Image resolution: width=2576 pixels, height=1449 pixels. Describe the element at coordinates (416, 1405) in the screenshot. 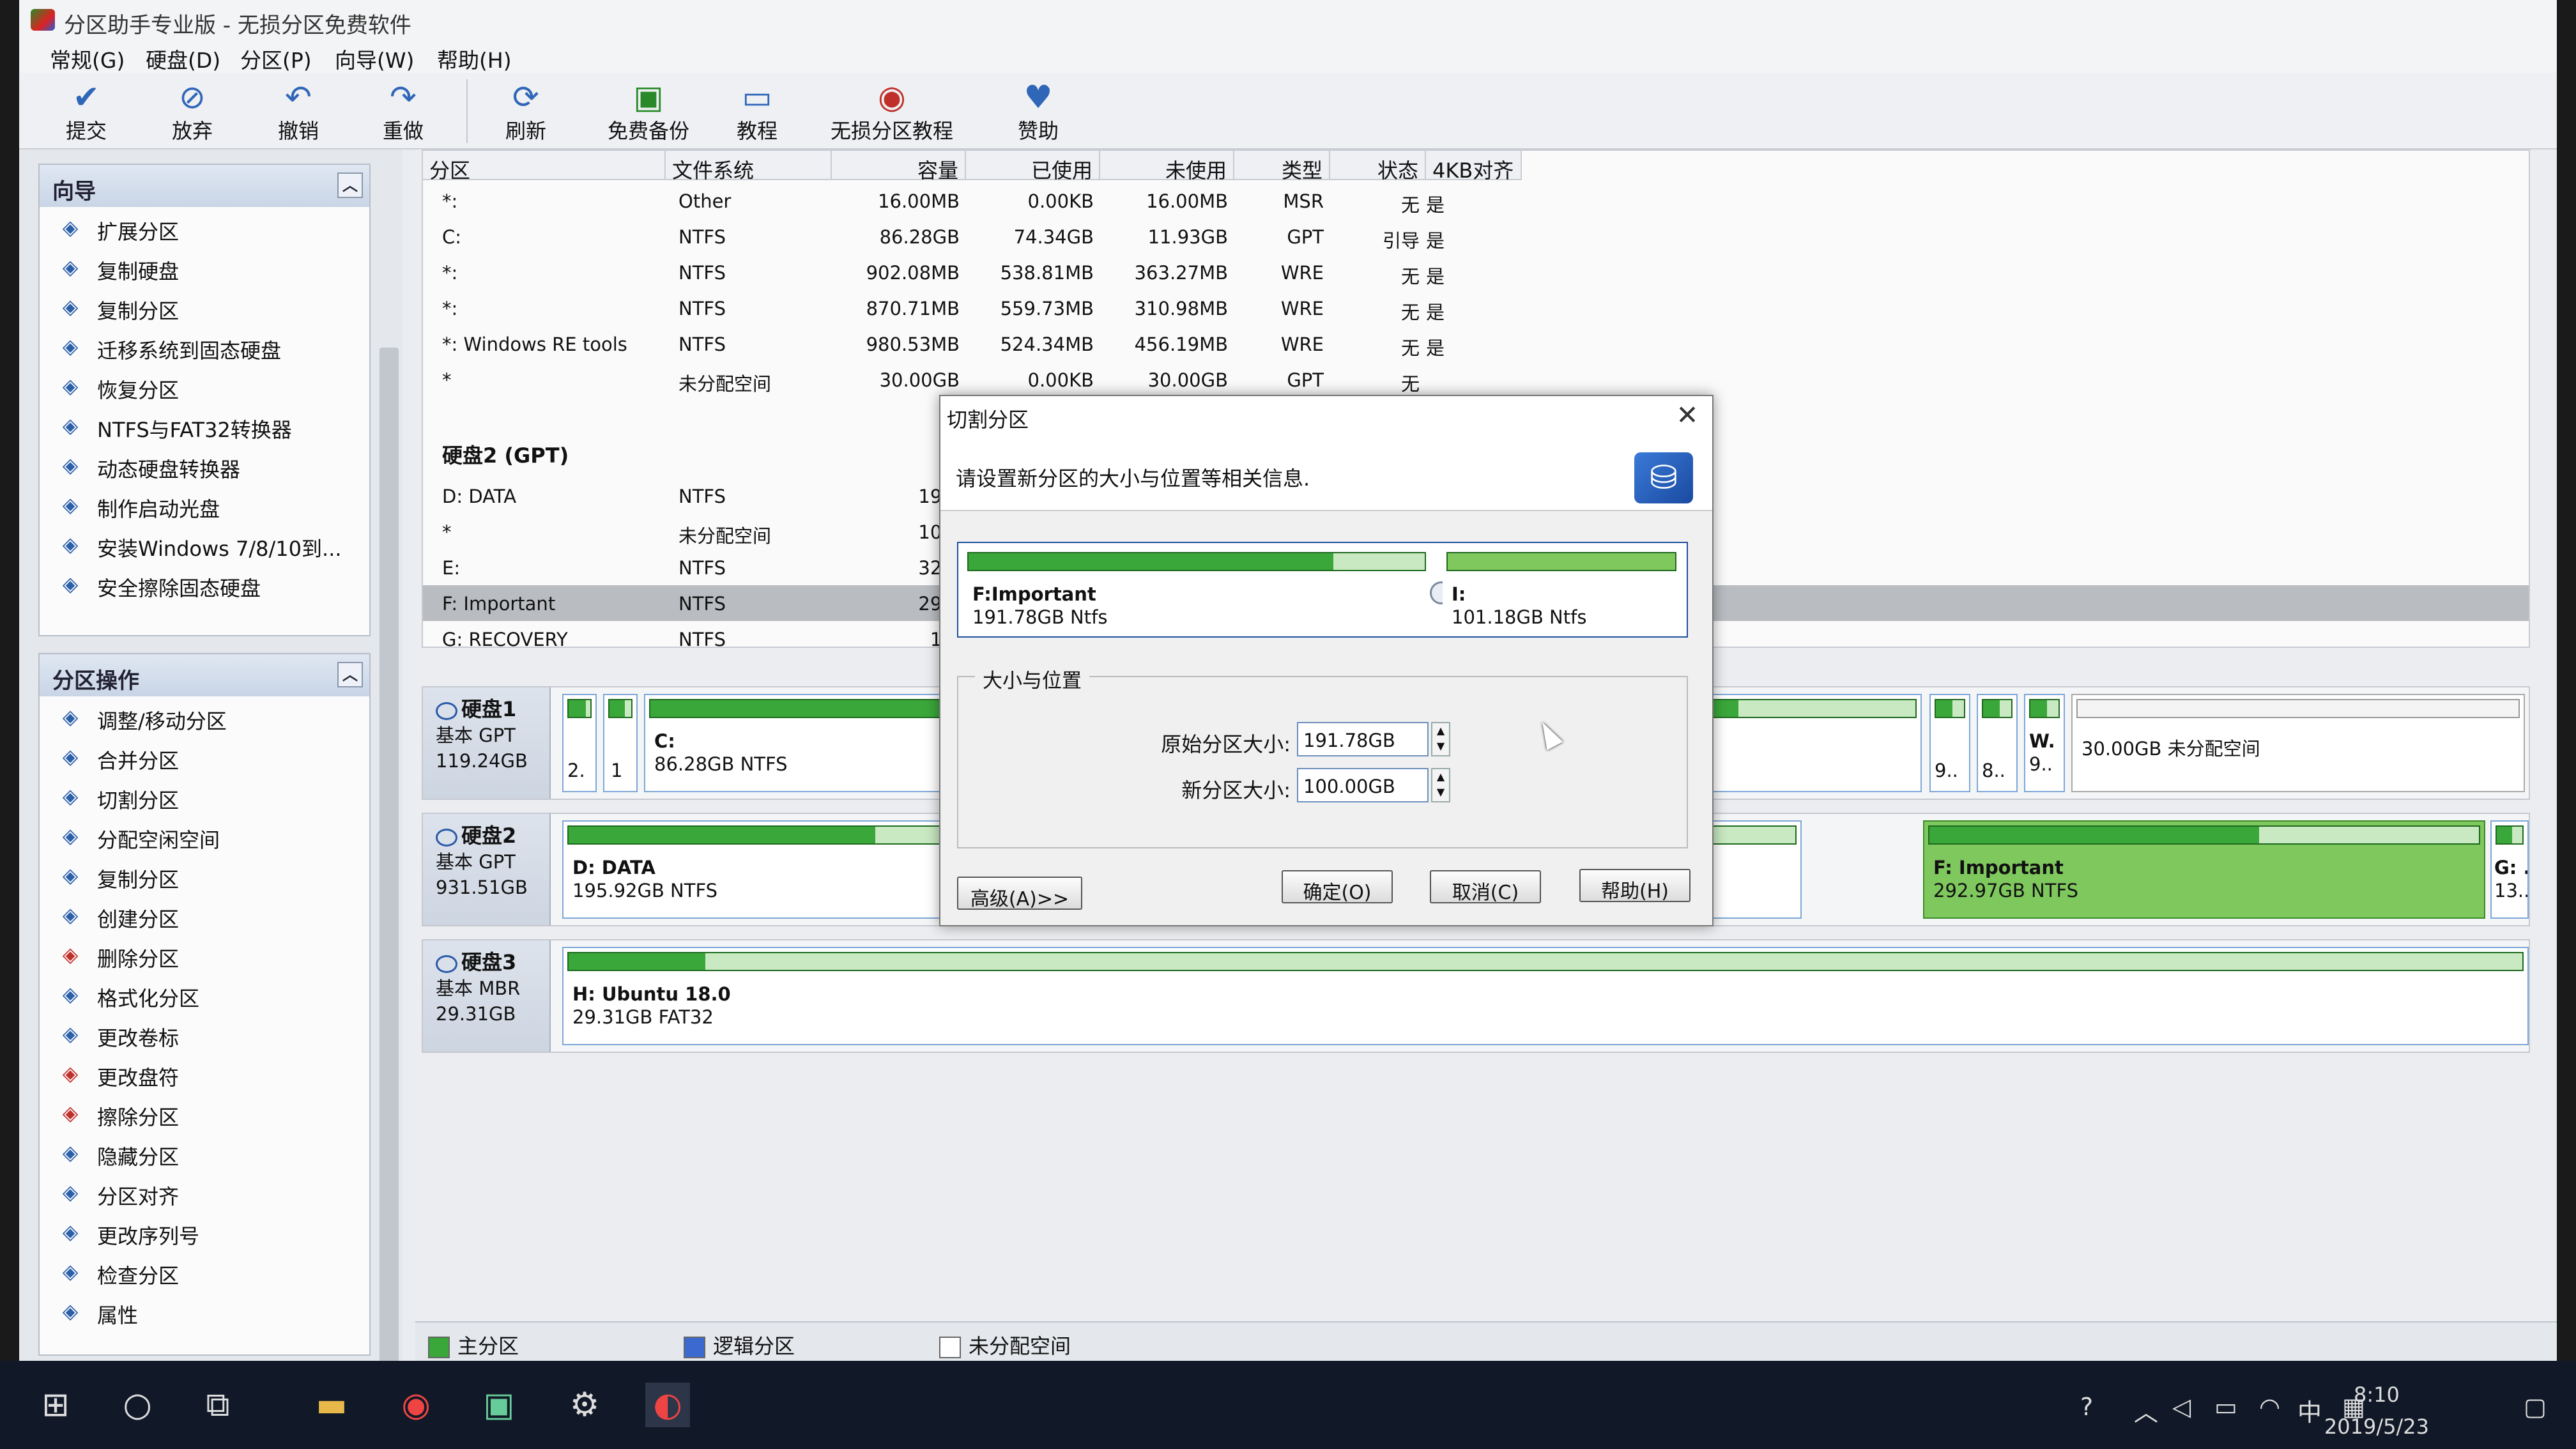

I see `chrome-icon: ◉` at that location.